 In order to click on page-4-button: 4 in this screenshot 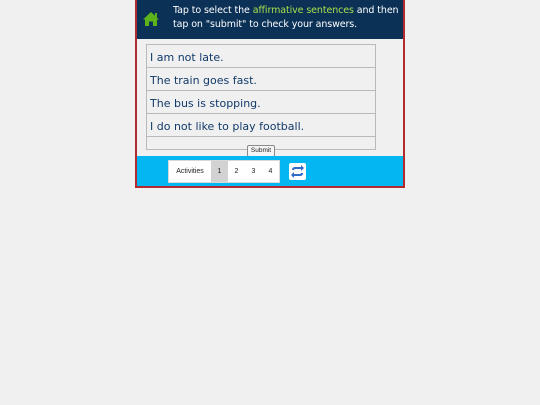, I will do `click(270, 171)`.